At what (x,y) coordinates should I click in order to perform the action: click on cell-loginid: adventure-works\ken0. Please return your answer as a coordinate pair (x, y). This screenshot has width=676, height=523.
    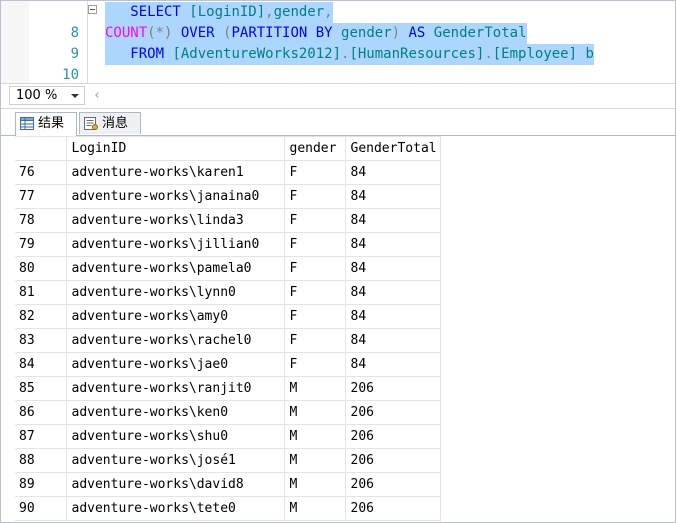
    Looking at the image, I should click on (175, 412).